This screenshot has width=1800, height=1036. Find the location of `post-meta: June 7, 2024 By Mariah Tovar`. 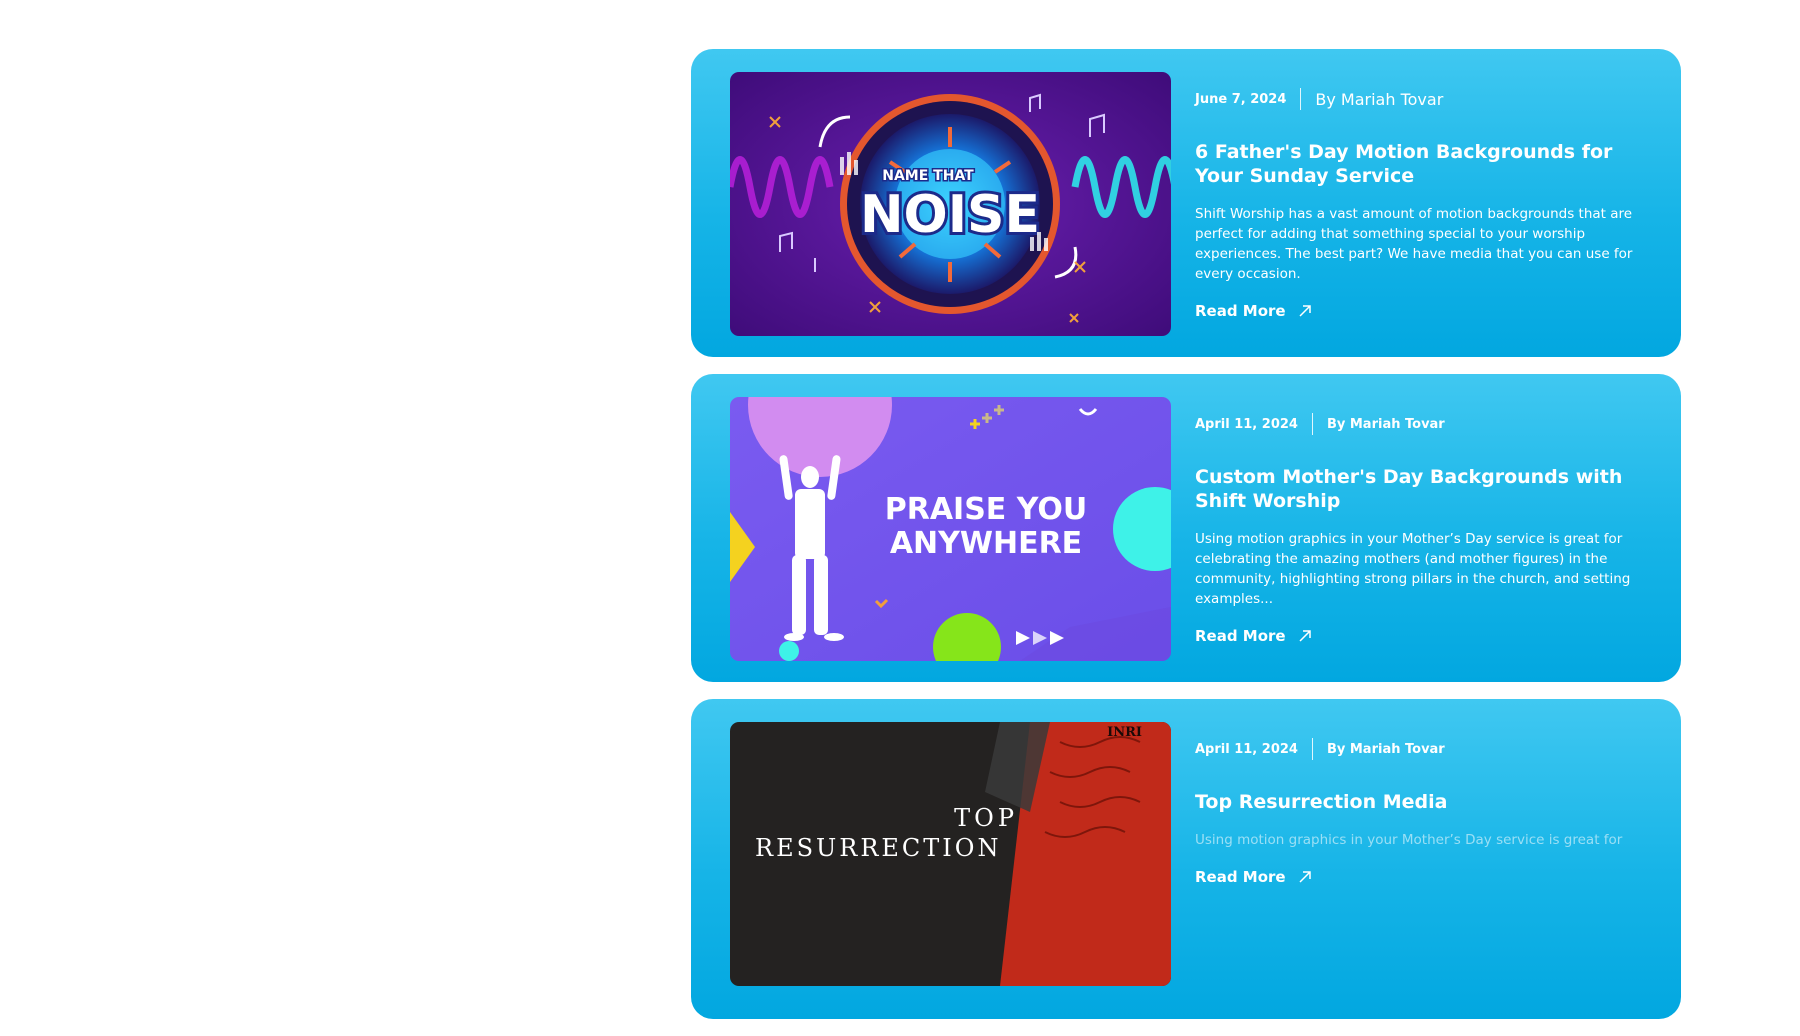

post-meta: June 7, 2024 By Mariah Tovar is located at coordinates (1422, 99).